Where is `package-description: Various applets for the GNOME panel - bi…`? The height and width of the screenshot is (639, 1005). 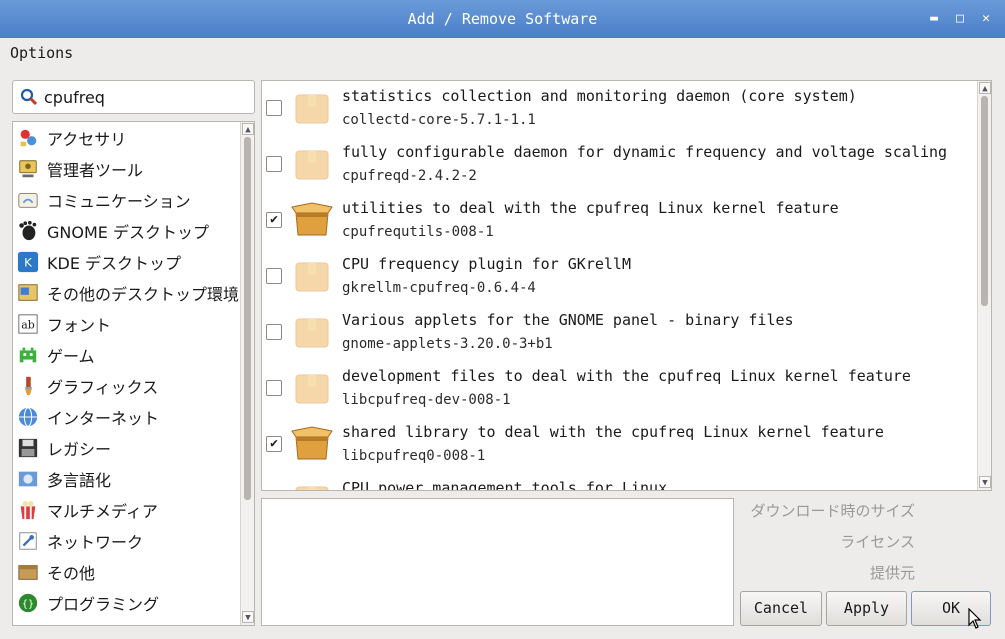 package-description: Various applets for the GNOME panel - bi… is located at coordinates (568, 320).